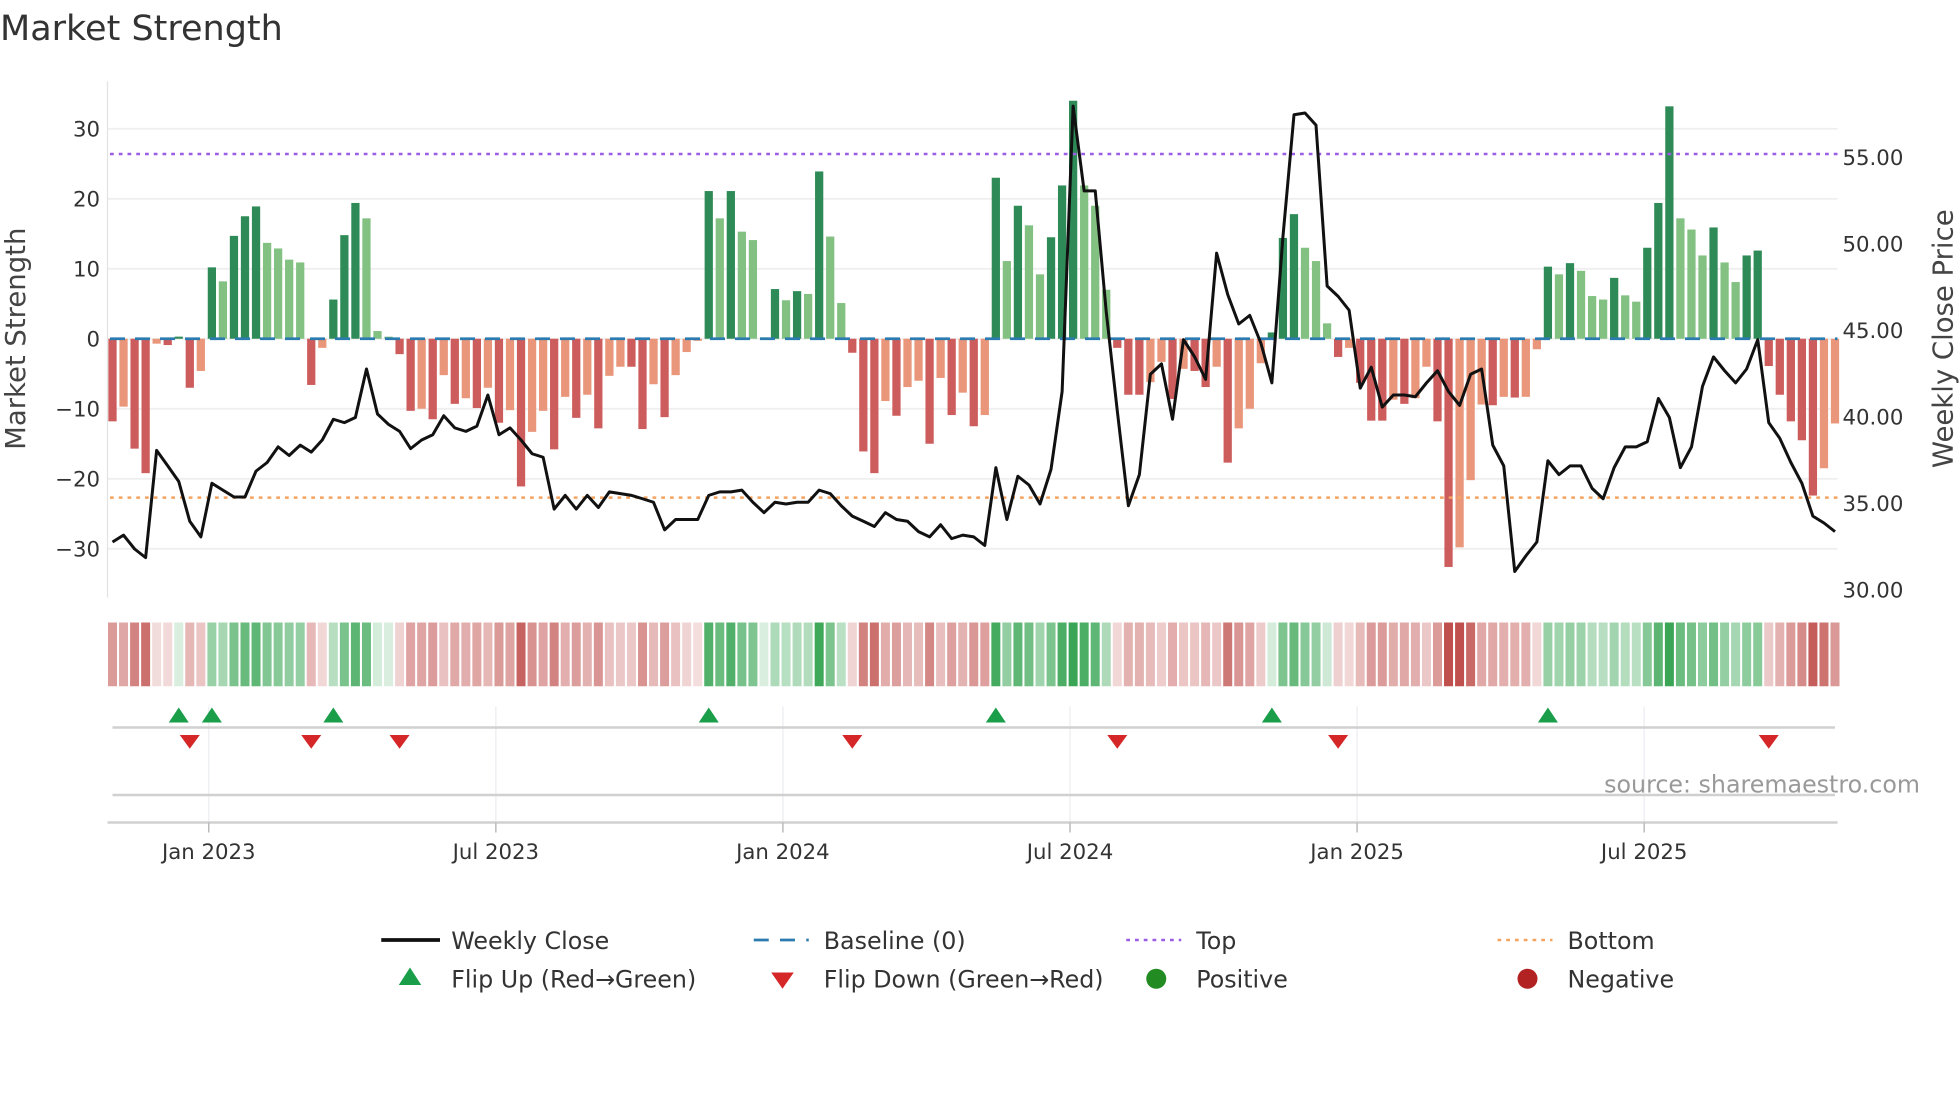  I want to click on flip-down-marker, so click(852, 742).